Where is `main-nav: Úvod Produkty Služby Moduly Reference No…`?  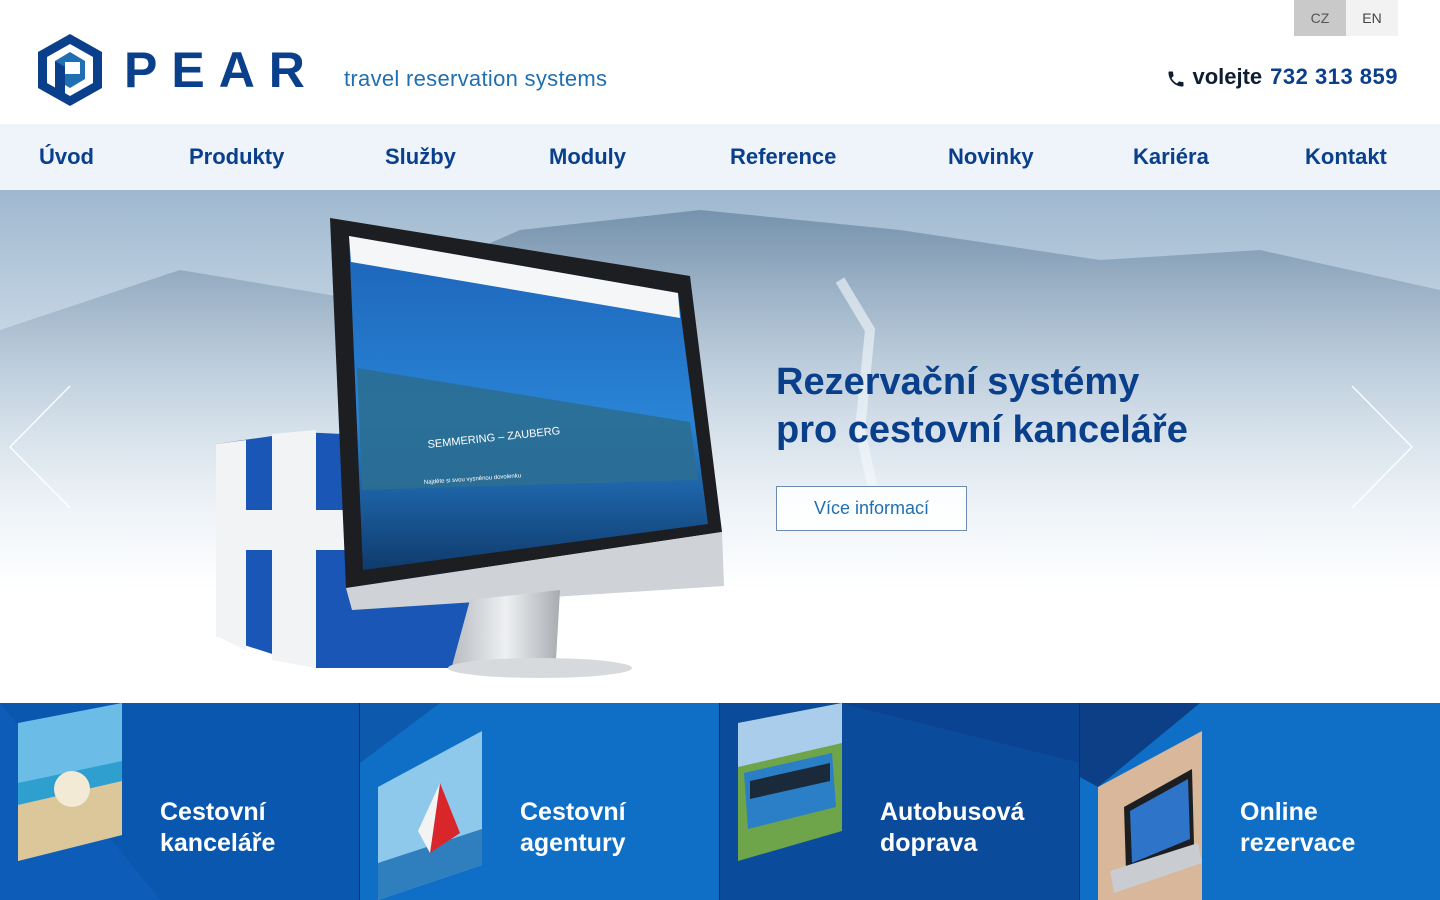
main-nav: Úvod Produkty Služby Moduly Reference No… is located at coordinates (720, 157).